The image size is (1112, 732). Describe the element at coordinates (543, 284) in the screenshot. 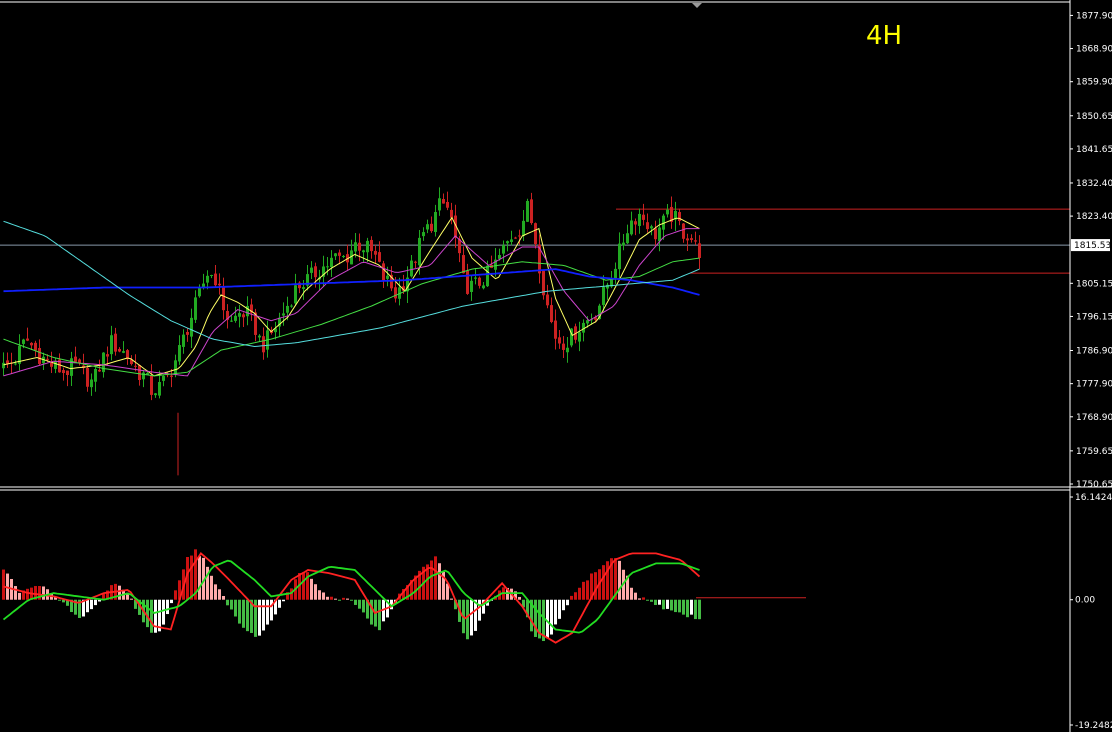

I see `candle` at that location.